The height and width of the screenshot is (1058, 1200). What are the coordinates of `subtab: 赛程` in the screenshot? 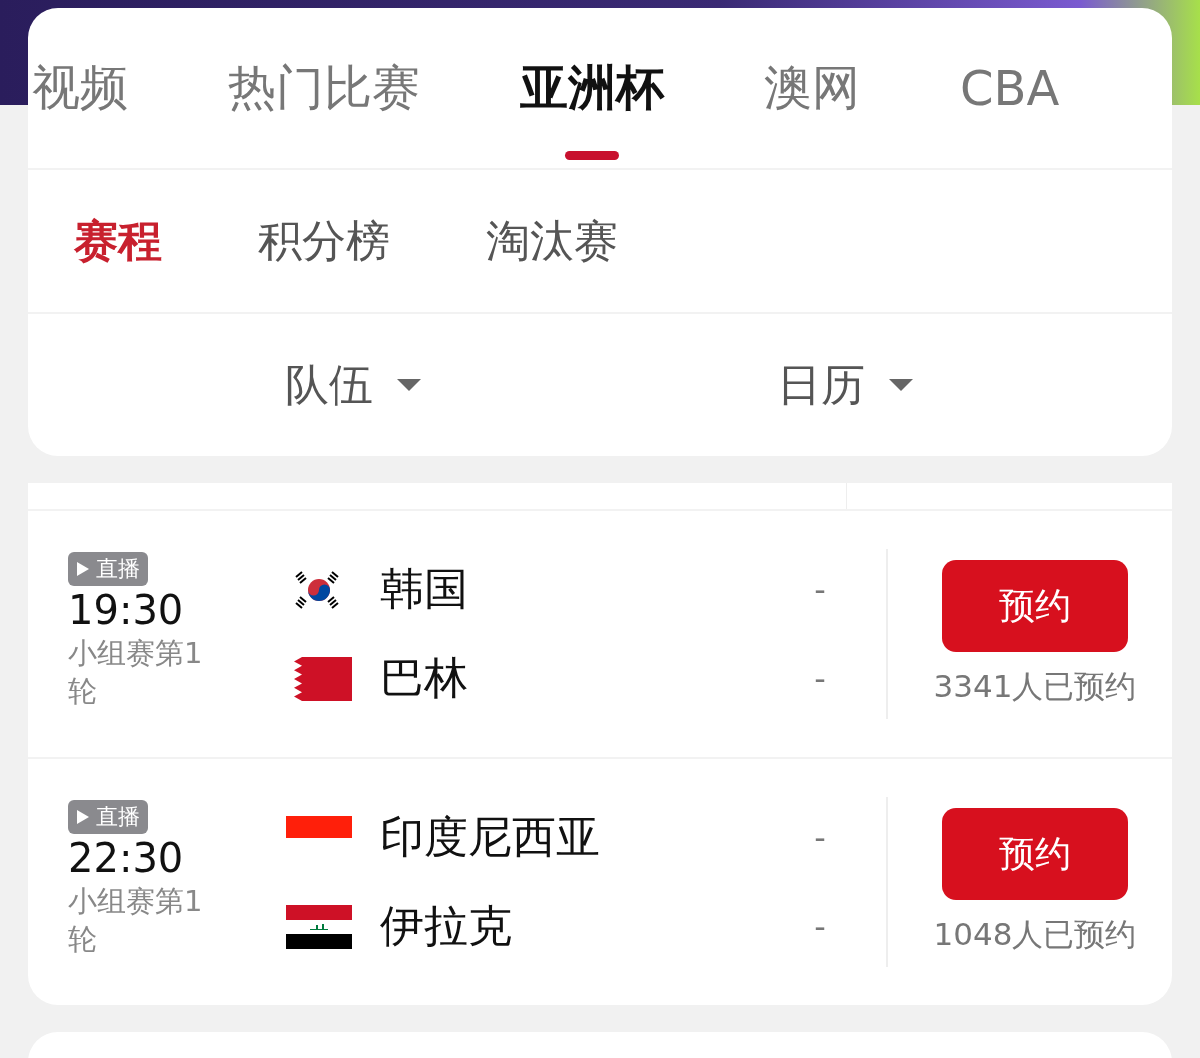 It's located at (118, 241).